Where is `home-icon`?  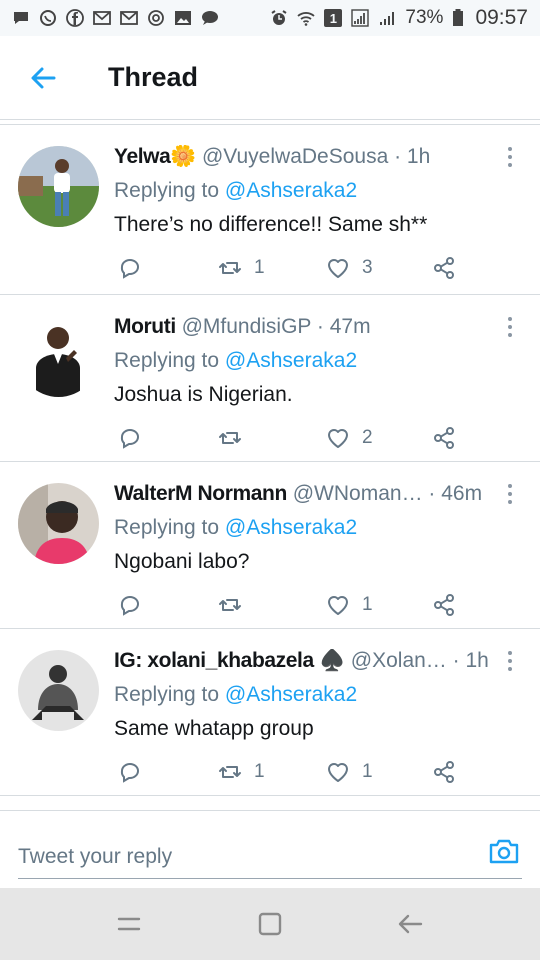
home-icon is located at coordinates (270, 924).